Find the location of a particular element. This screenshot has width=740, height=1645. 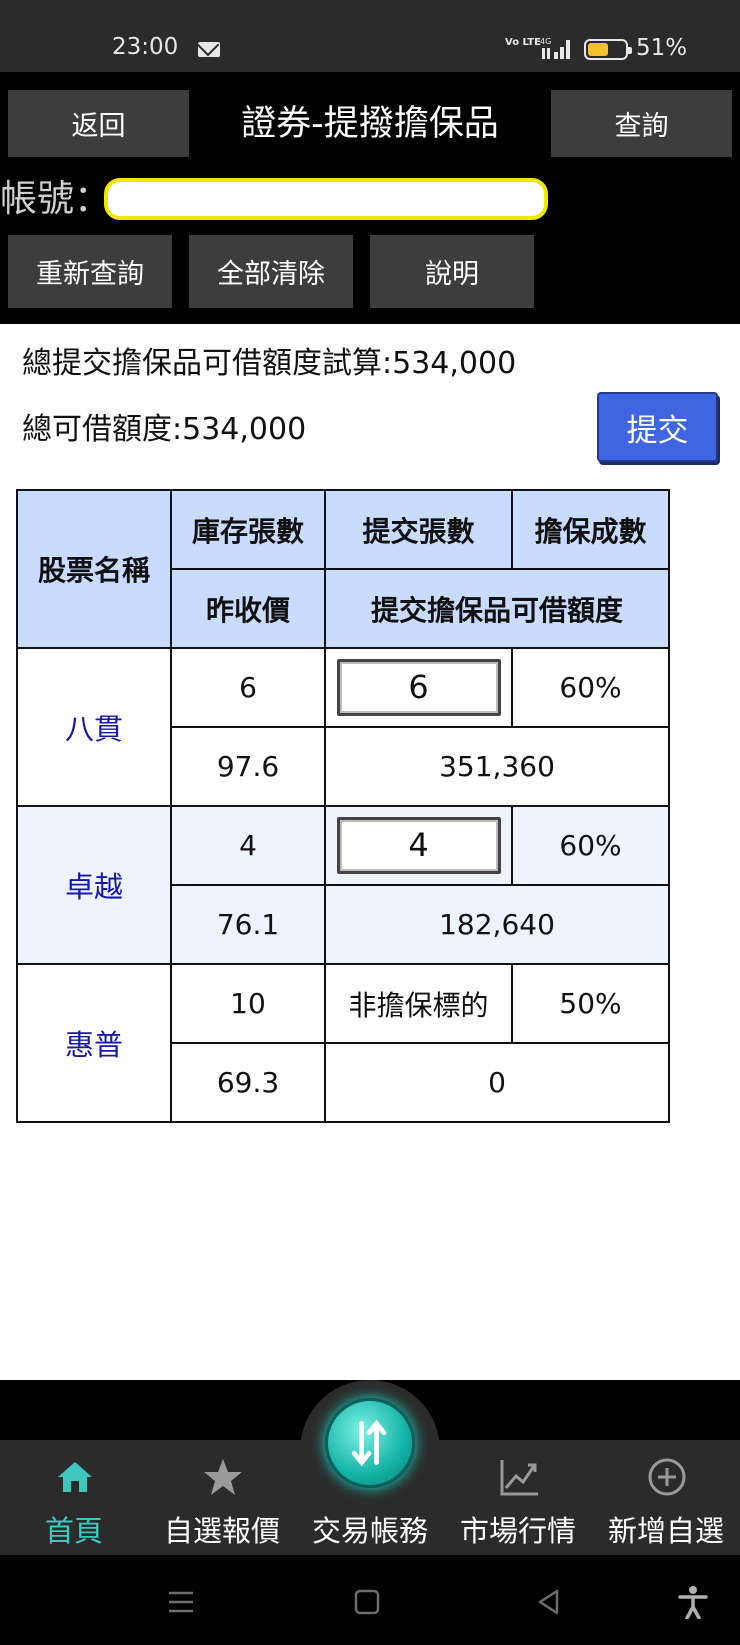

table-row: 八貫 6 6 60% is located at coordinates (343, 727).